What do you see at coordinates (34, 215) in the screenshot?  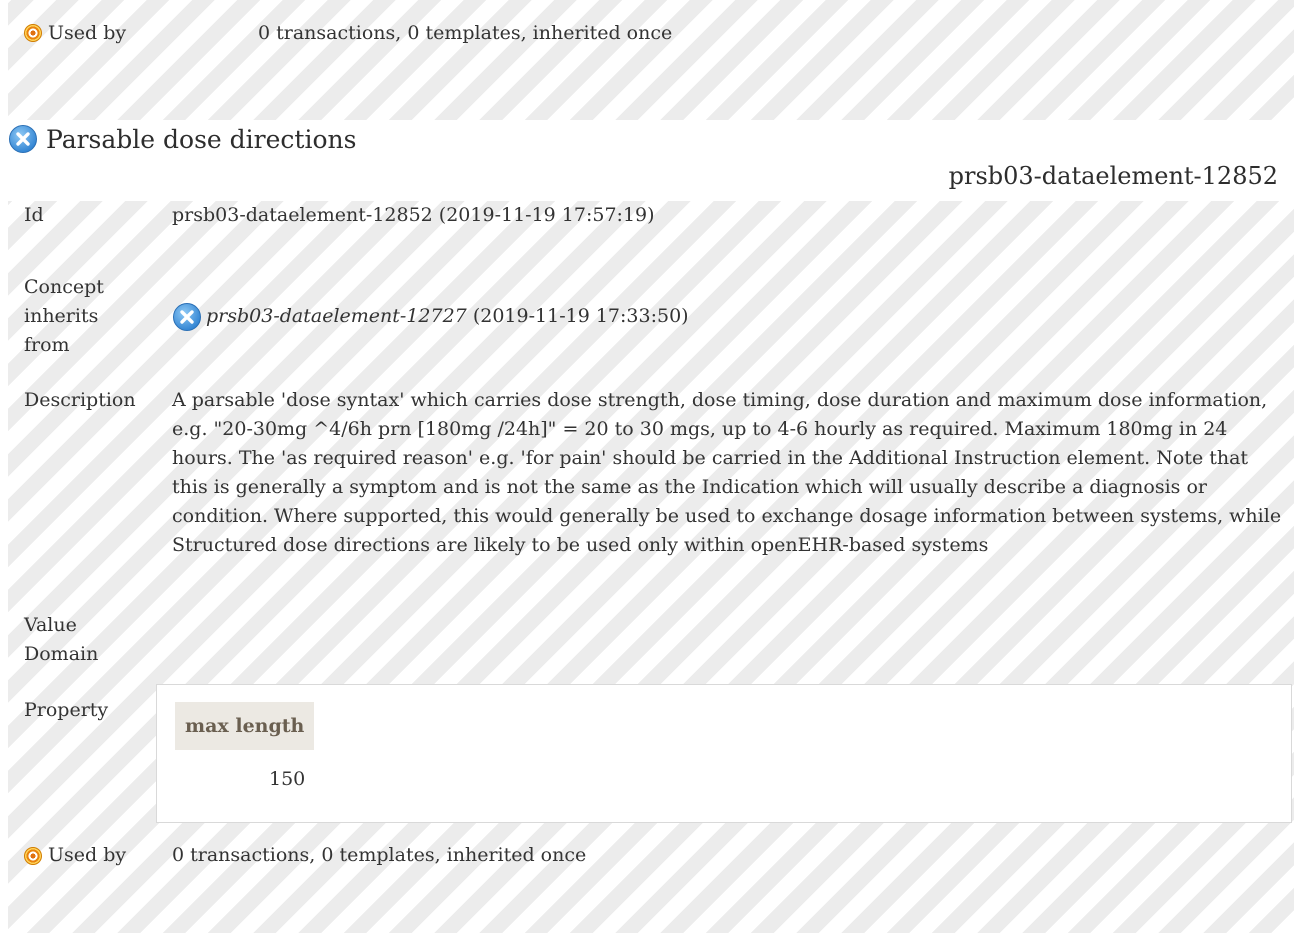 I see `id-label: Id` at bounding box center [34, 215].